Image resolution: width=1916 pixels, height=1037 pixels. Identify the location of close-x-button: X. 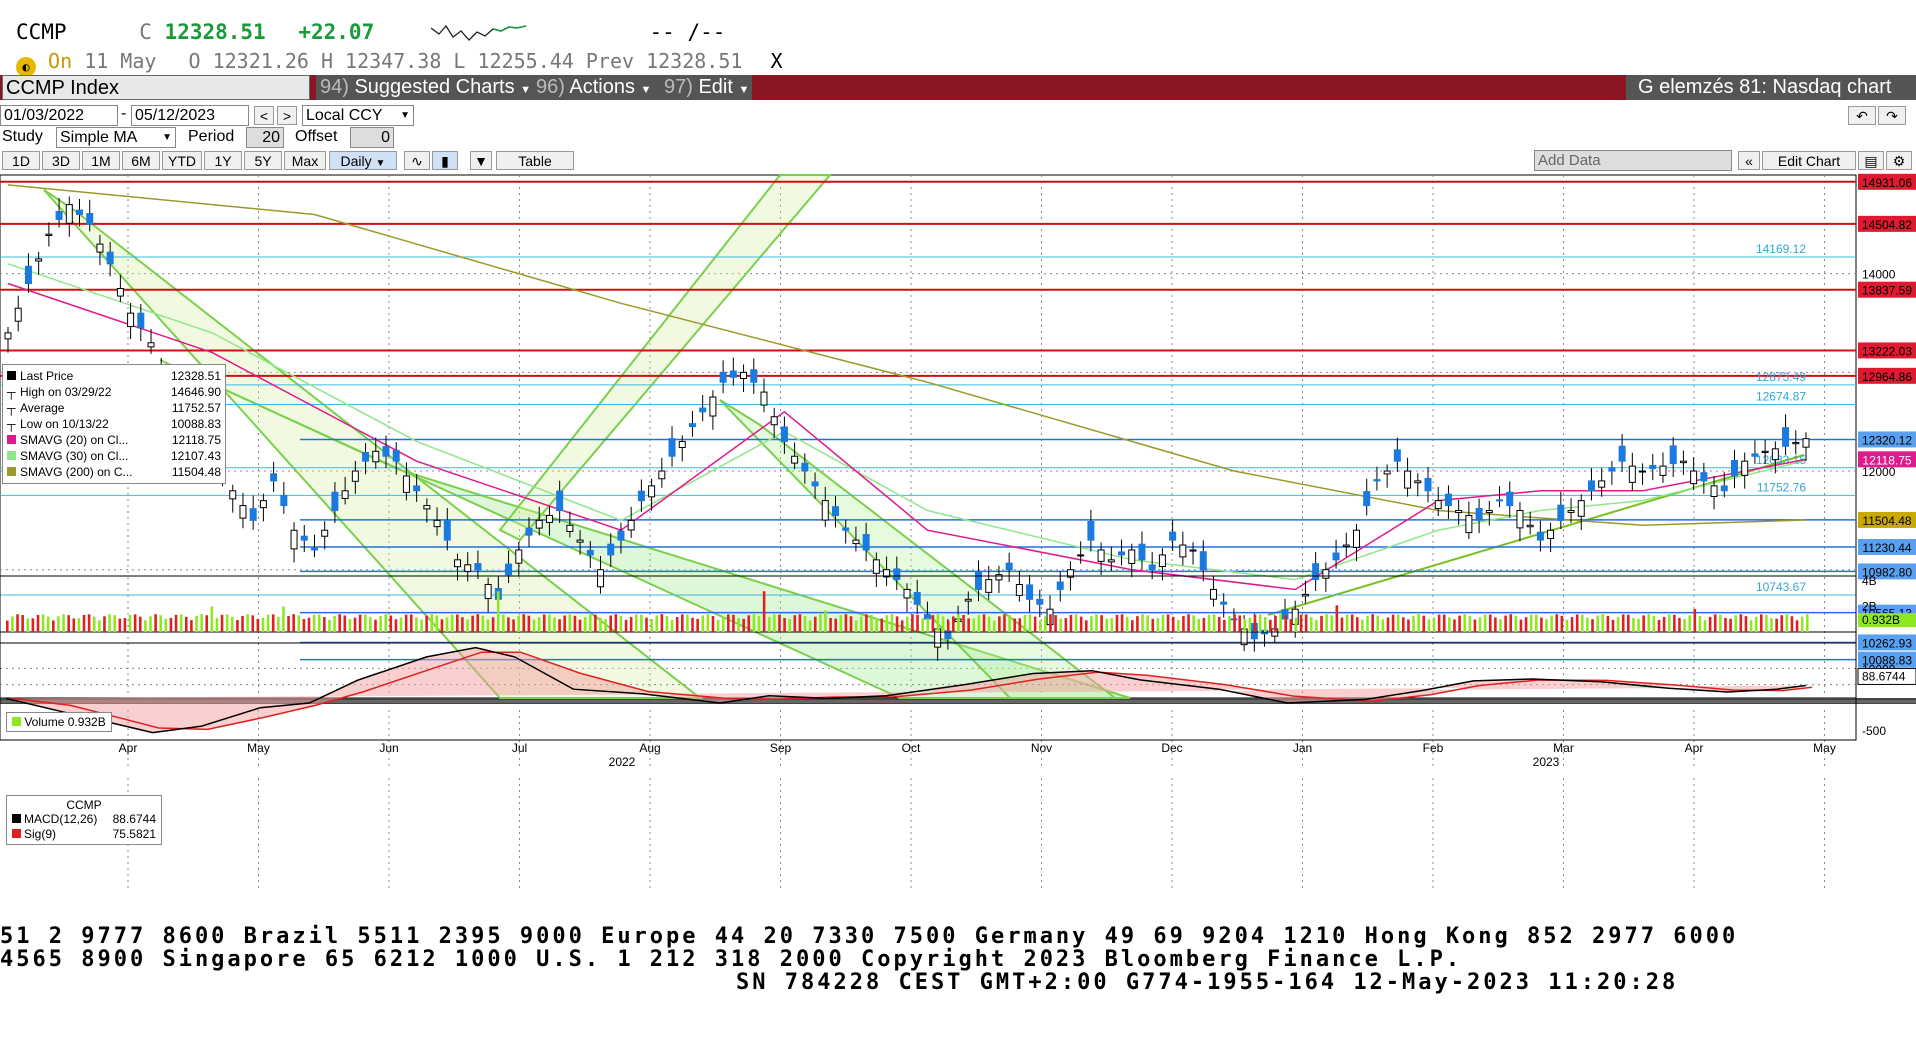
(776, 61).